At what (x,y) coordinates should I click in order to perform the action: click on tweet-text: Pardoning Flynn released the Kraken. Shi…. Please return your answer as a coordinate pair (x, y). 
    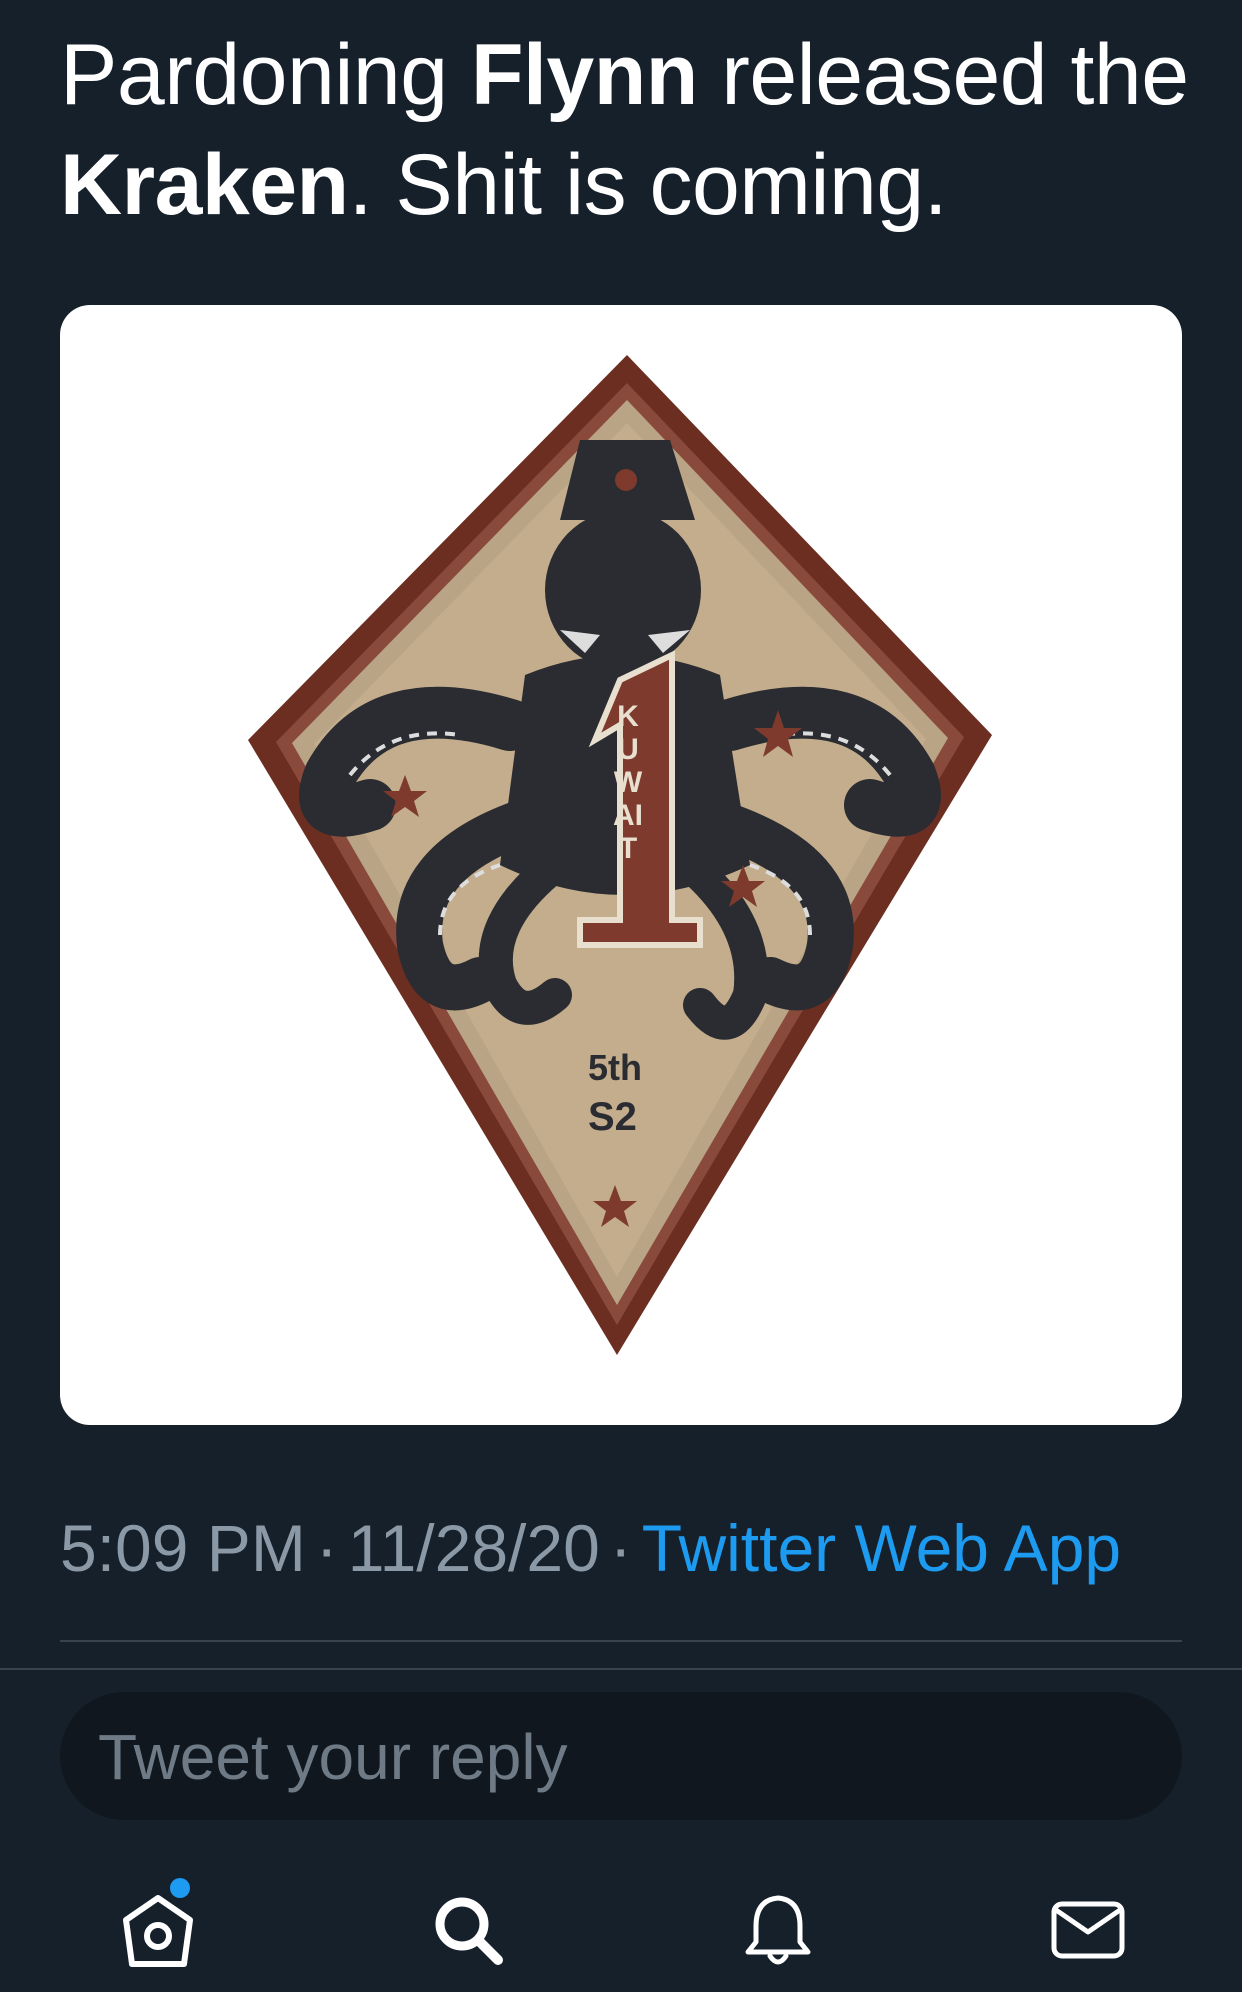
    Looking at the image, I should click on (630, 130).